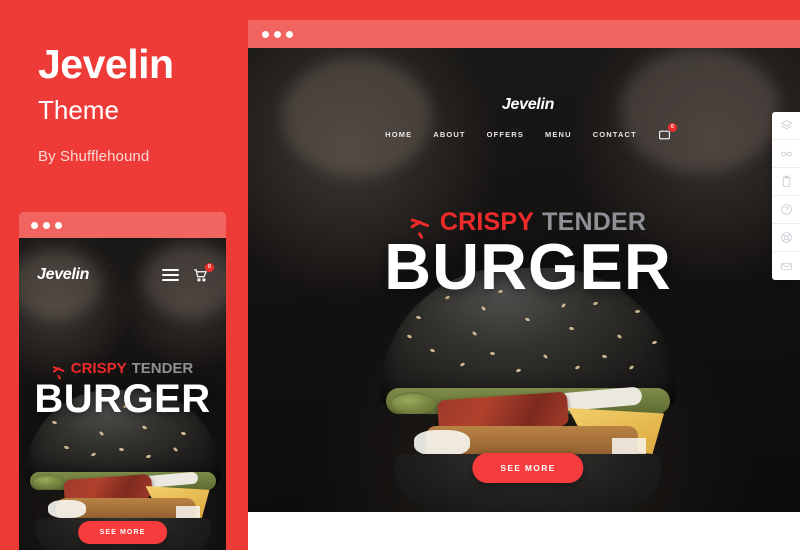 Image resolution: width=800 pixels, height=550 pixels. Describe the element at coordinates (524, 531) in the screenshot. I see `desktop-page-body` at that location.